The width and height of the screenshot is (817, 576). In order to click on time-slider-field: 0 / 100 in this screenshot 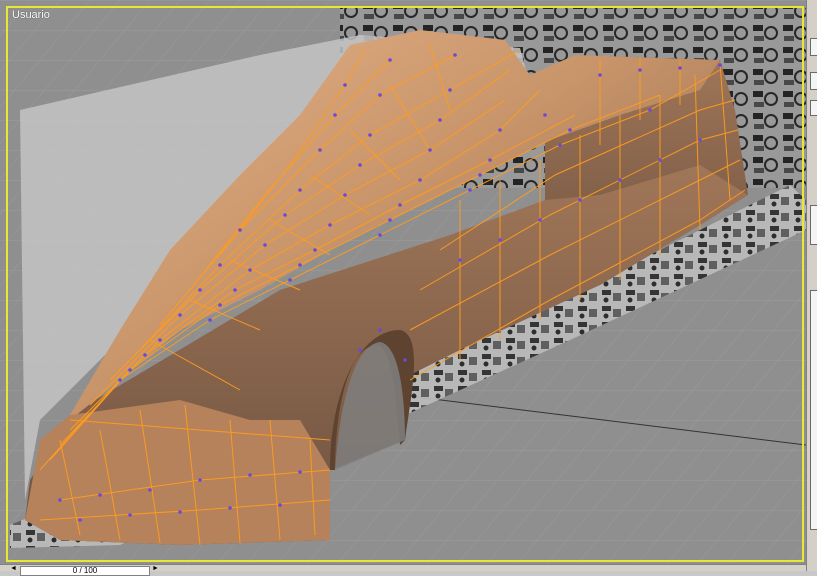, I will do `click(85, 571)`.